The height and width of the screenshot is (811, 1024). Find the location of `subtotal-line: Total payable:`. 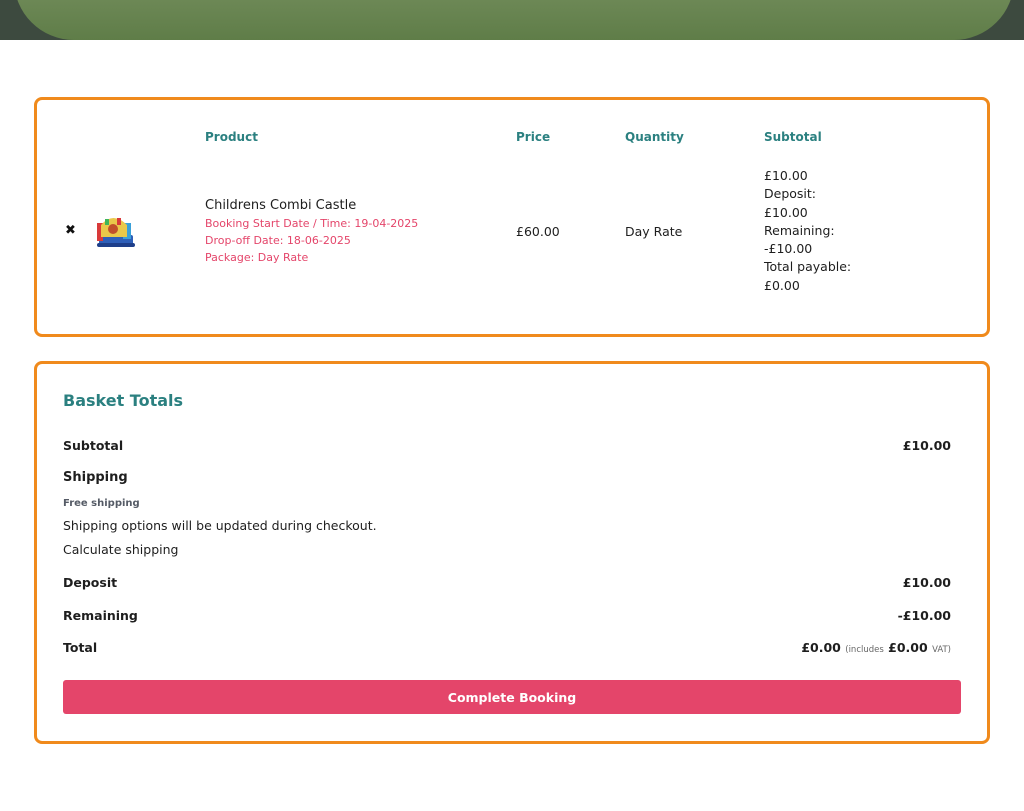

subtotal-line: Total payable: is located at coordinates (808, 267).